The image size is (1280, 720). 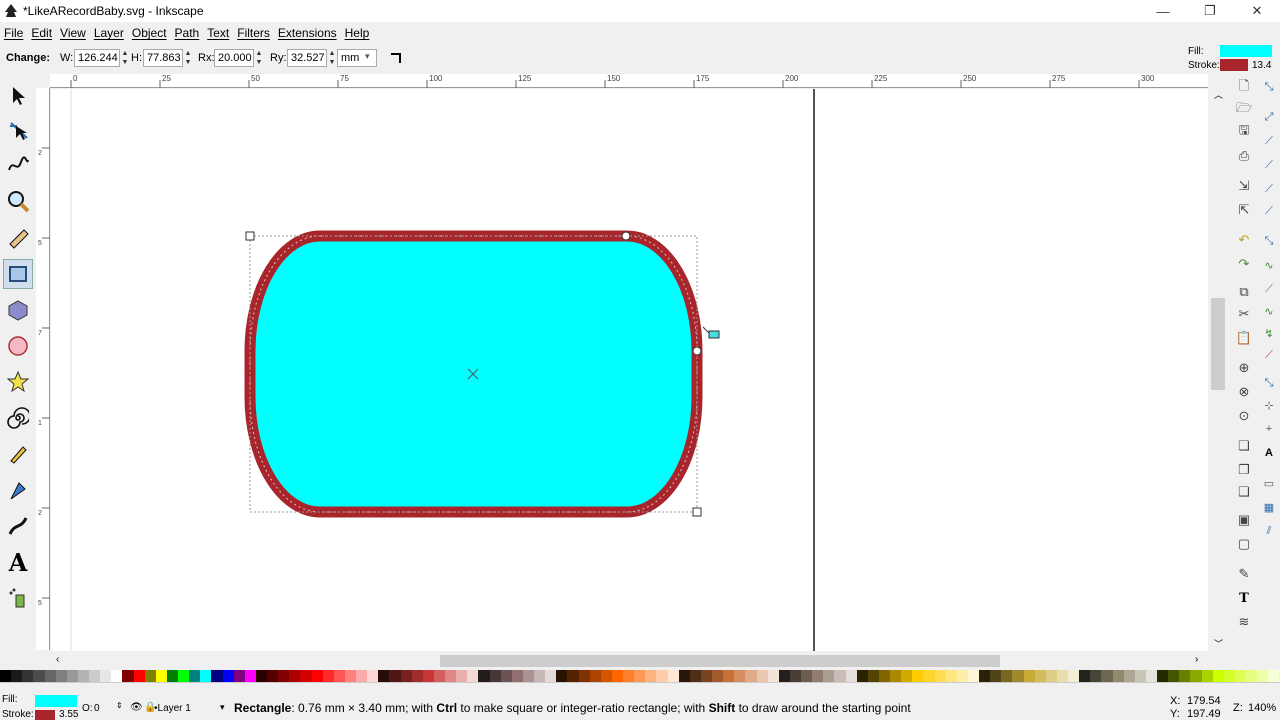 What do you see at coordinates (18, 165) in the screenshot?
I see `tweak-tool-icon` at bounding box center [18, 165].